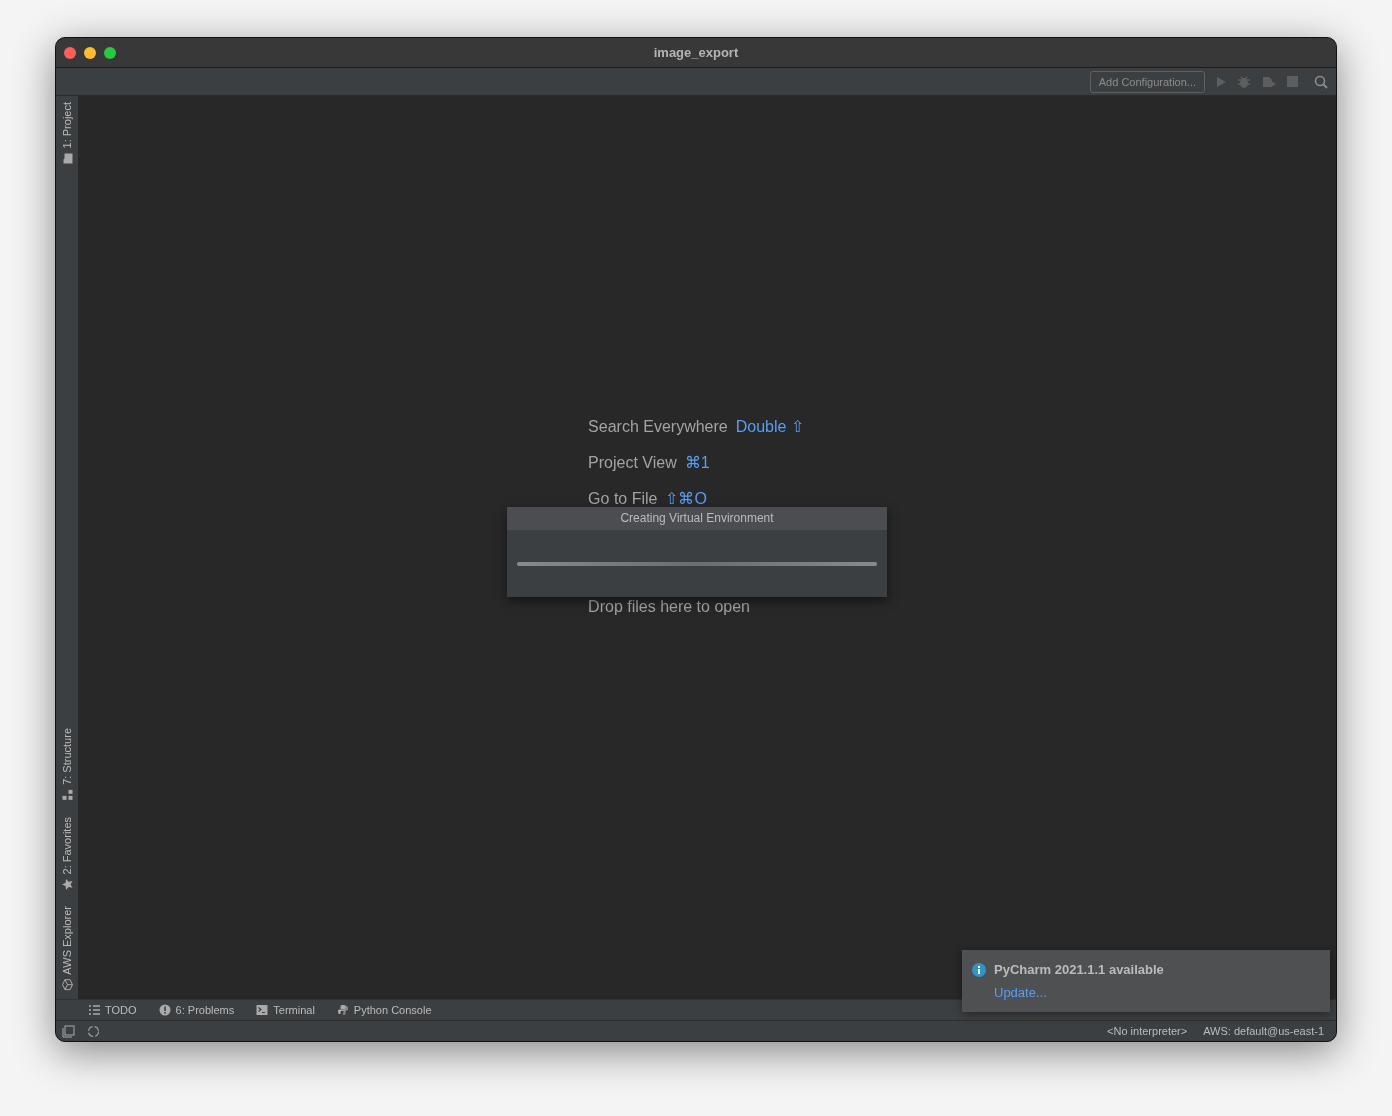 The image size is (1392, 1116). Describe the element at coordinates (67, 884) in the screenshot. I see `star-icon` at that location.